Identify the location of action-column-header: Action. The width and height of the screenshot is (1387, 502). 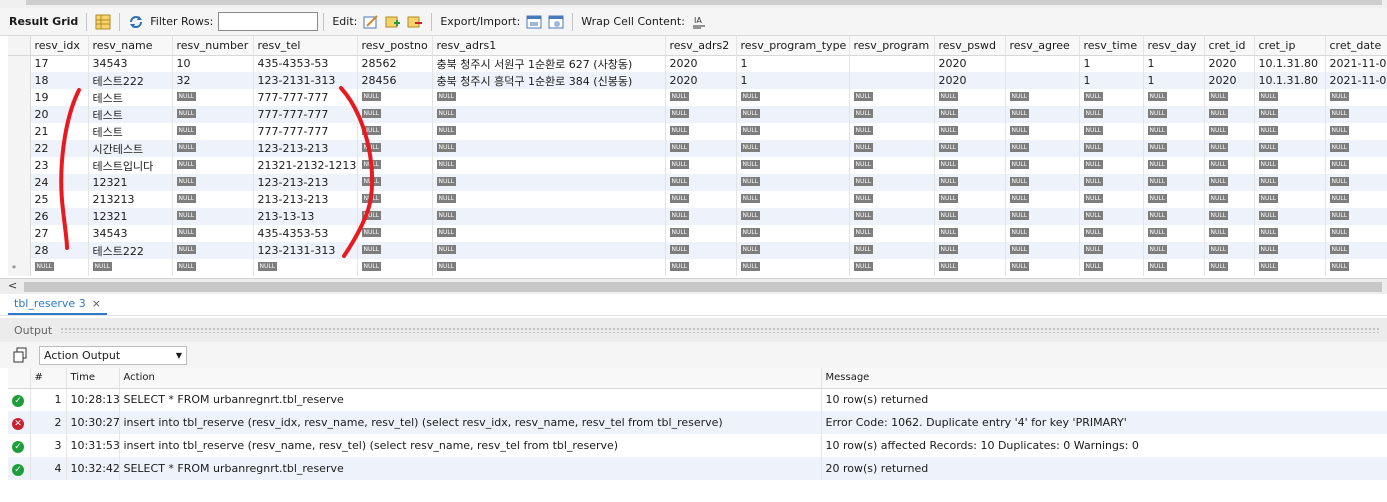
(470, 378).